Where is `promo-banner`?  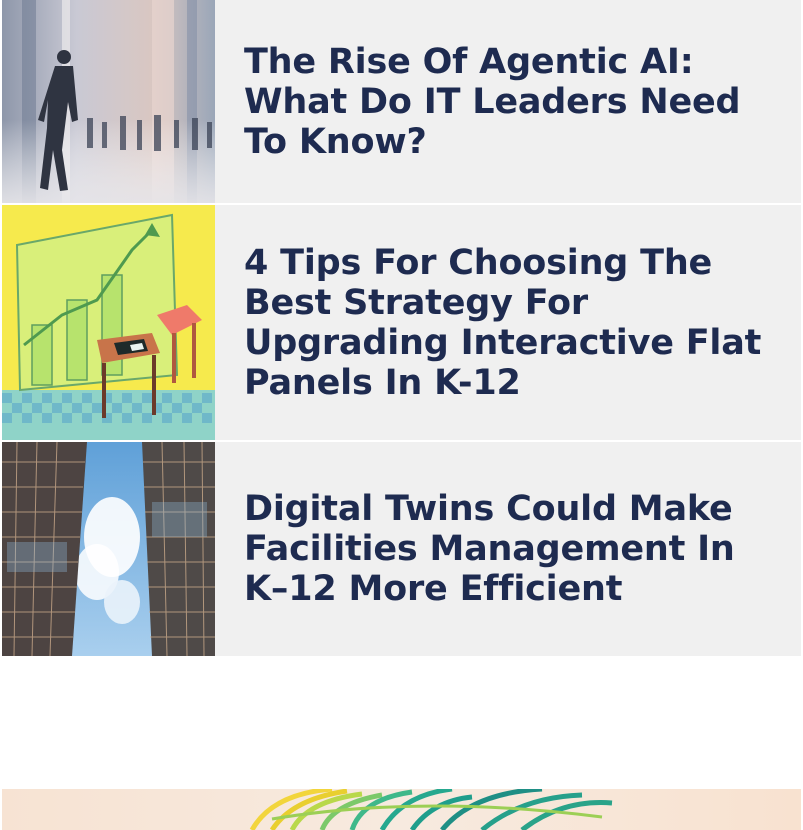 promo-banner is located at coordinates (401, 809).